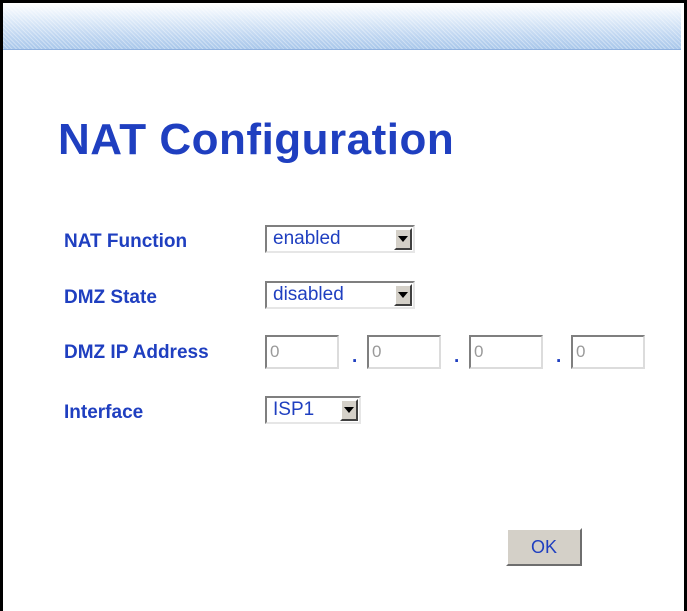 The height and width of the screenshot is (611, 687). Describe the element at coordinates (581, 351) in the screenshot. I see `dmz-ip-octet-4-value: 0` at that location.